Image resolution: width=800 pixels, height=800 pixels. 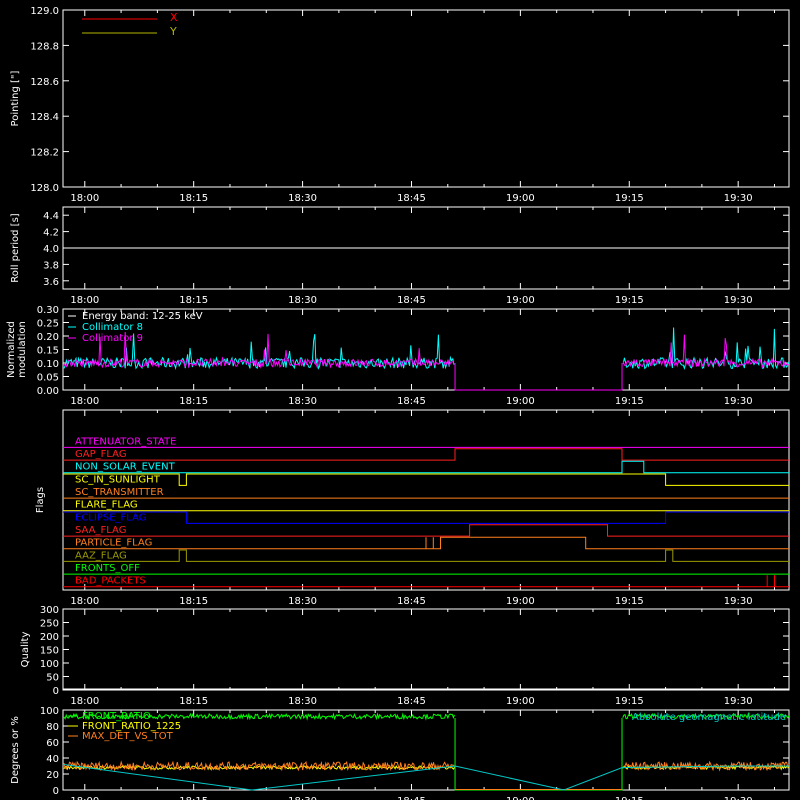 I want to click on y-axis-label: Quality, so click(x=25, y=650).